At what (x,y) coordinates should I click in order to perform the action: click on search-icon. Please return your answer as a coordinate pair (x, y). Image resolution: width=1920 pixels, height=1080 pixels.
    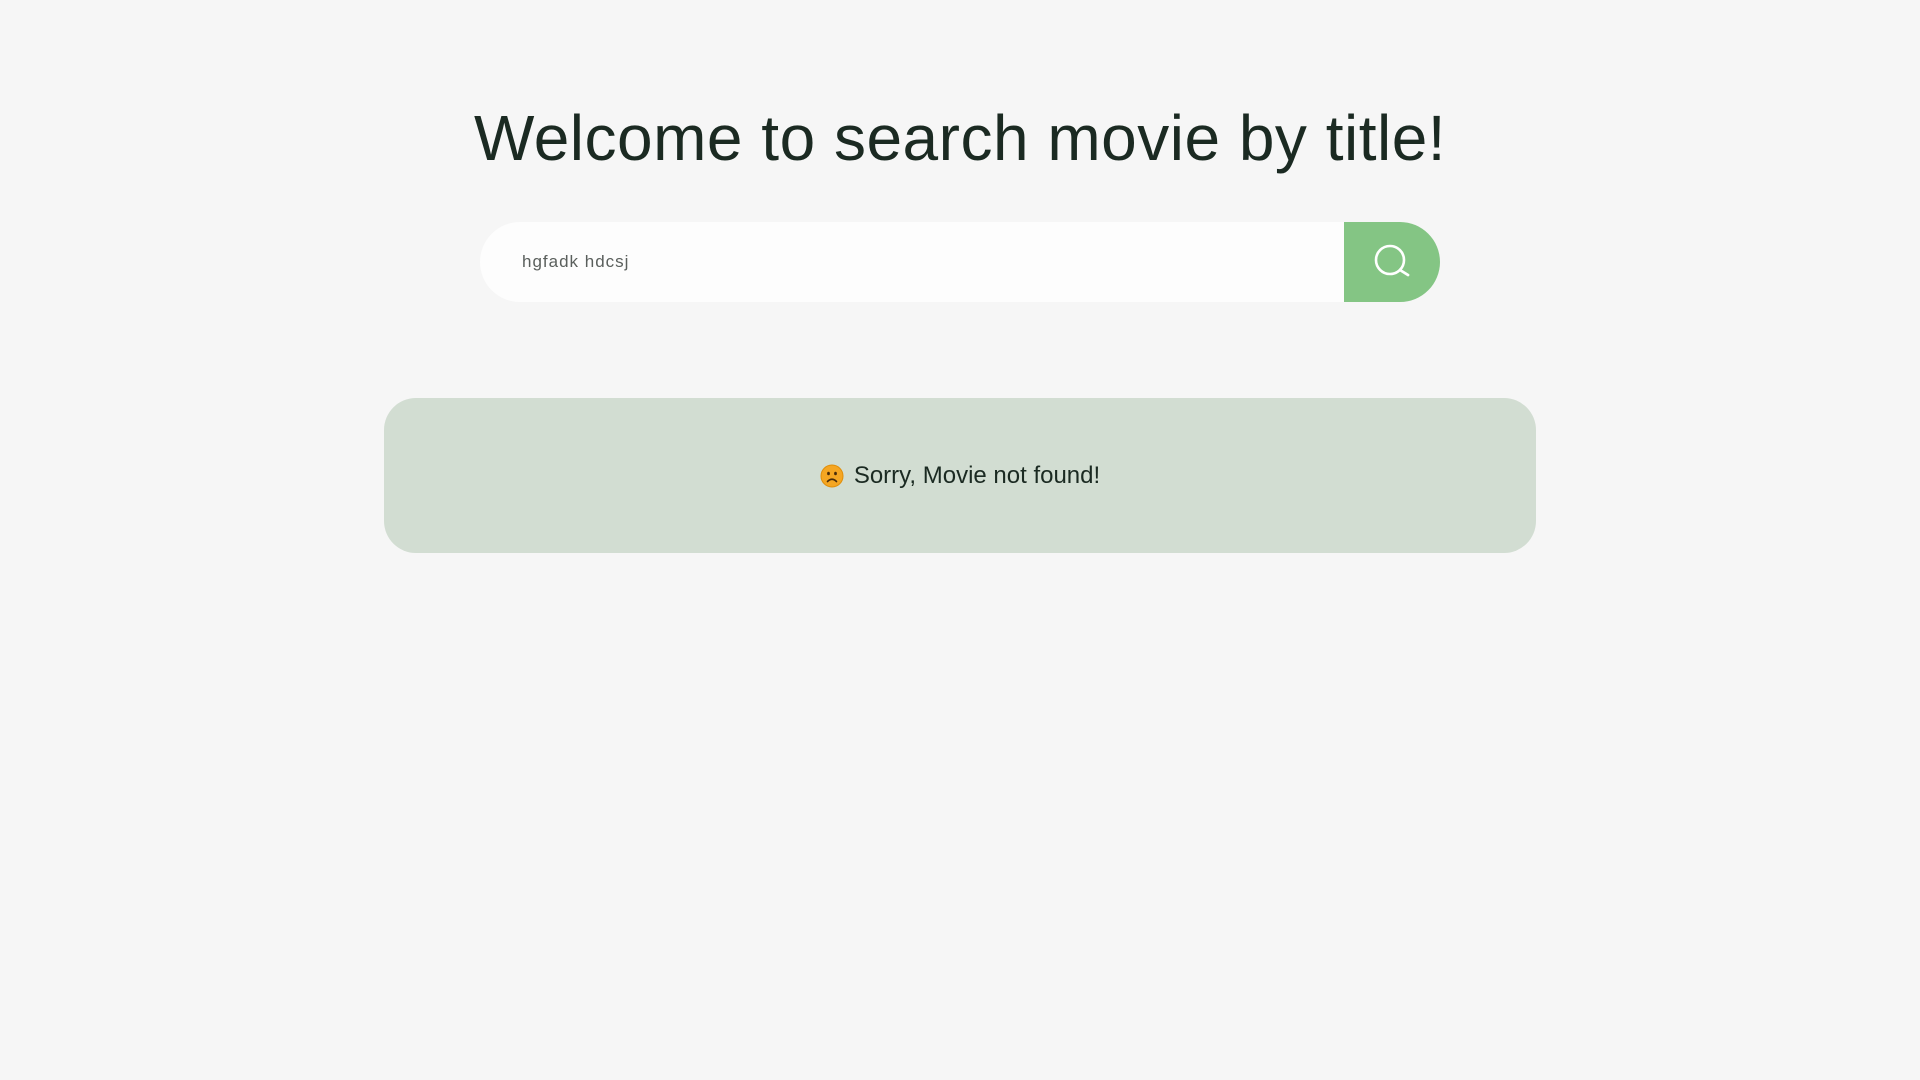
    Looking at the image, I should click on (1392, 260).